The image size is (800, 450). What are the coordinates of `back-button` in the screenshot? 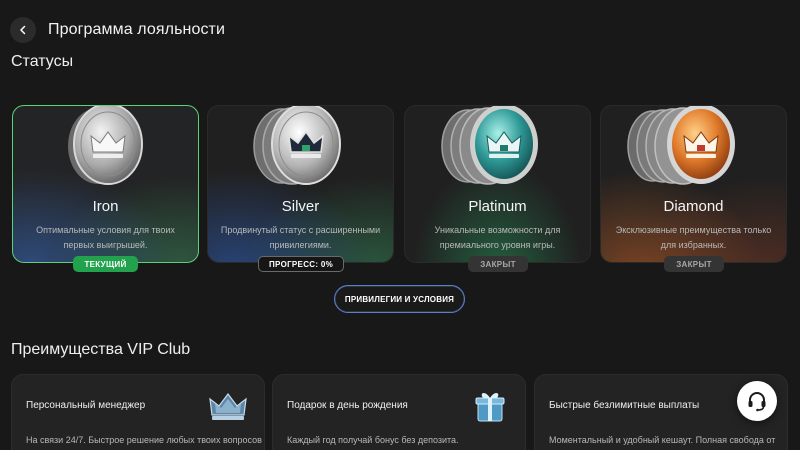 It's located at (23, 30).